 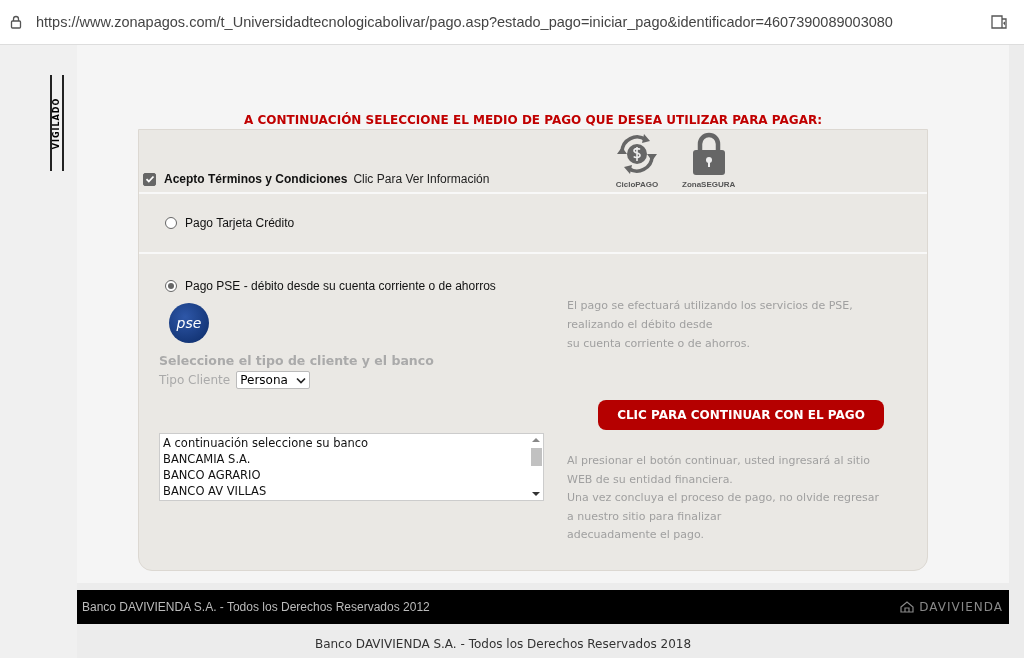 I want to click on scroll-down-icon, so click(x=536, y=494).